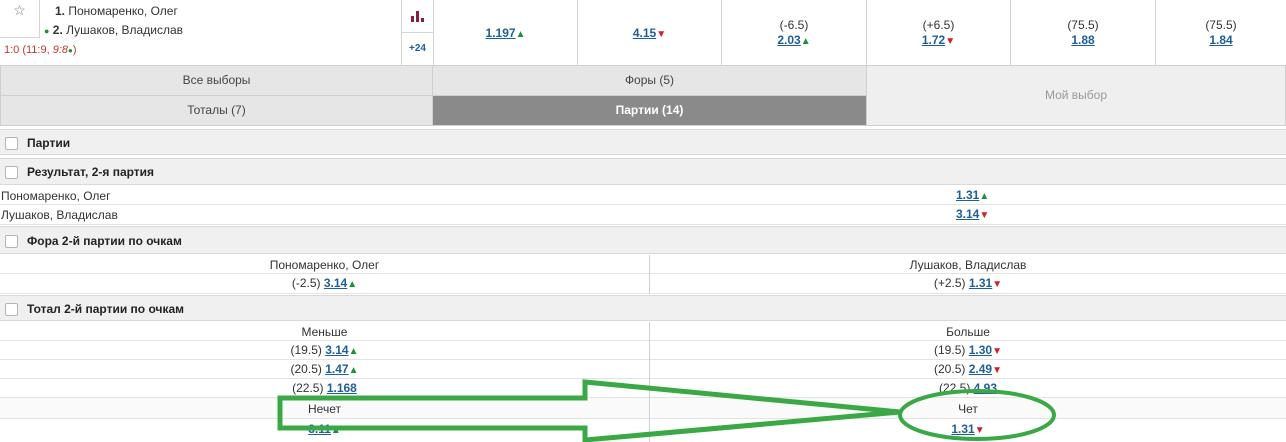  What do you see at coordinates (977, 415) in the screenshot?
I see `annotation-ellipse` at bounding box center [977, 415].